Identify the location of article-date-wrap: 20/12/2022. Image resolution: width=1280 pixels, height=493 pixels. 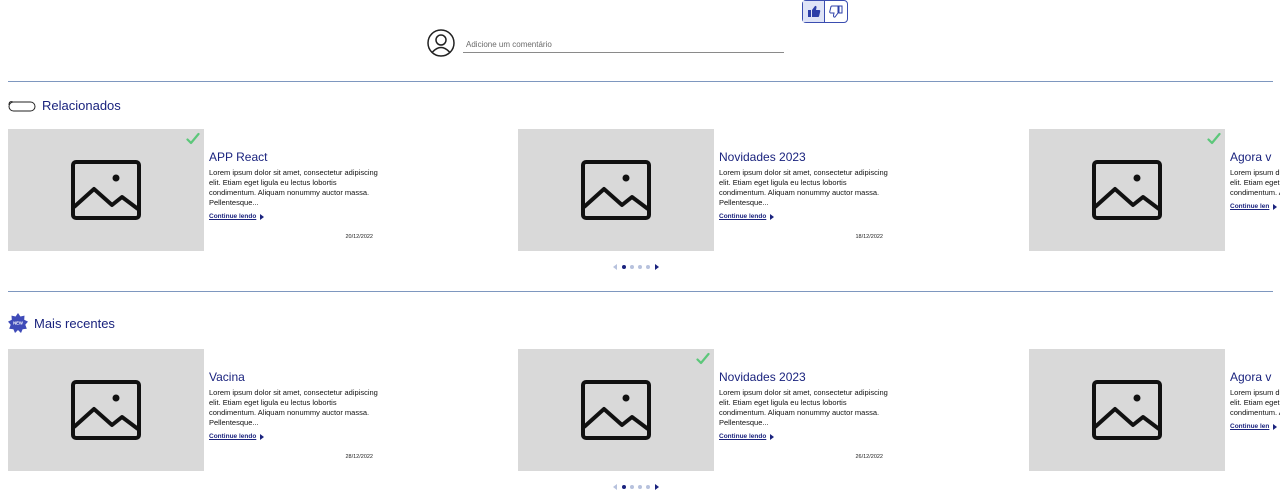
(291, 190).